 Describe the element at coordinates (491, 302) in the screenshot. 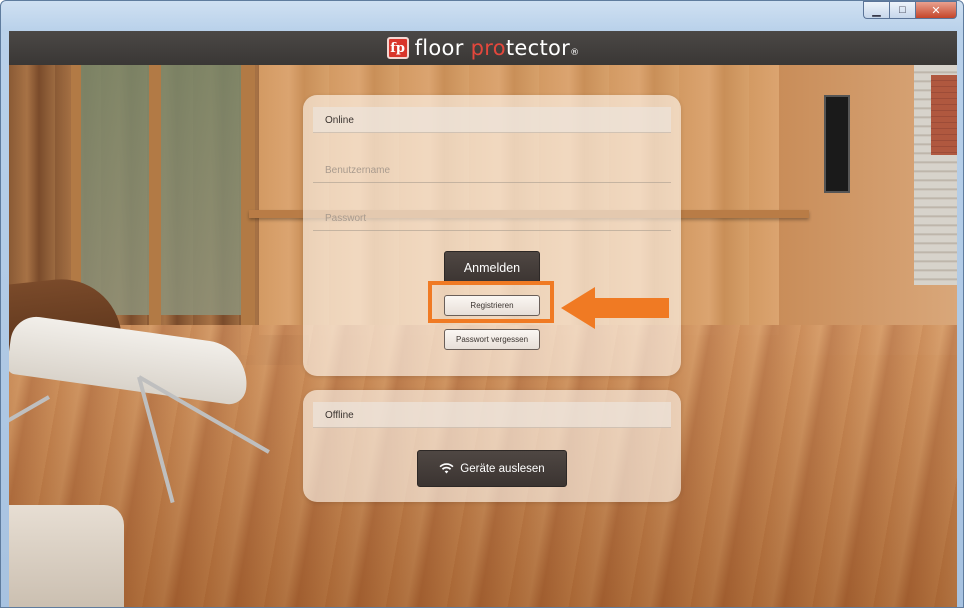

I see `register-highlight-box` at that location.